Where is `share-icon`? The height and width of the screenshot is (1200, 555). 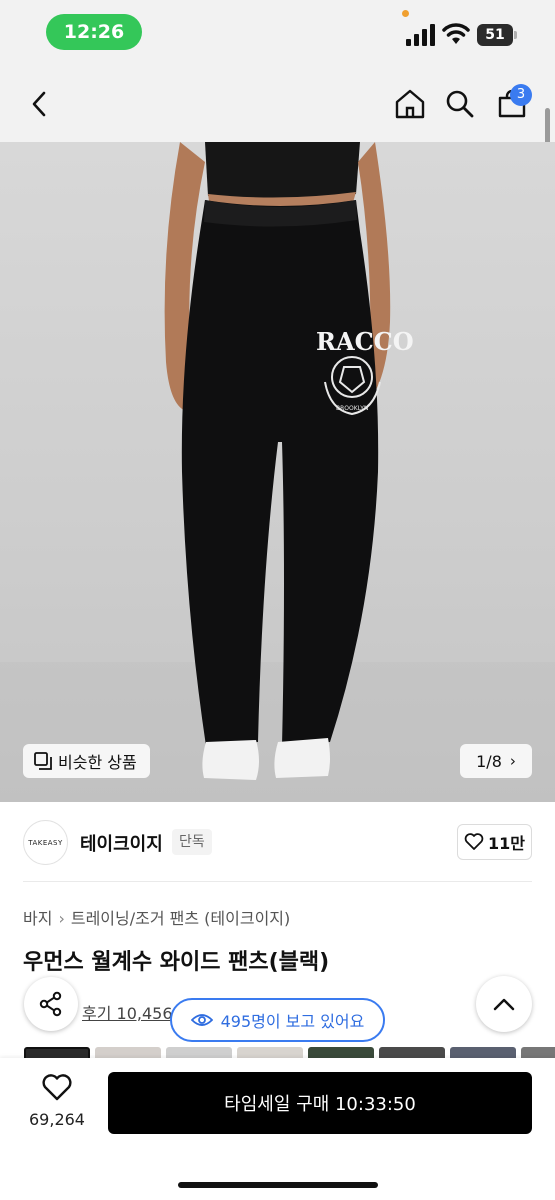 share-icon is located at coordinates (50, 1004).